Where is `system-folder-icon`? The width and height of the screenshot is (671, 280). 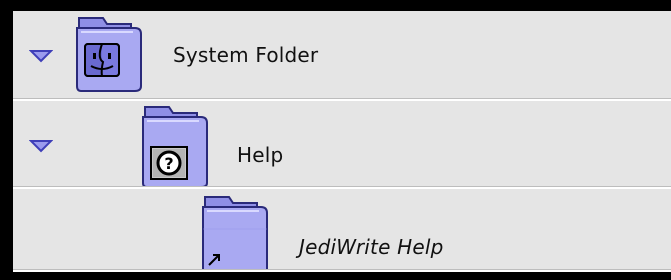
system-folder-icon is located at coordinates (109, 54).